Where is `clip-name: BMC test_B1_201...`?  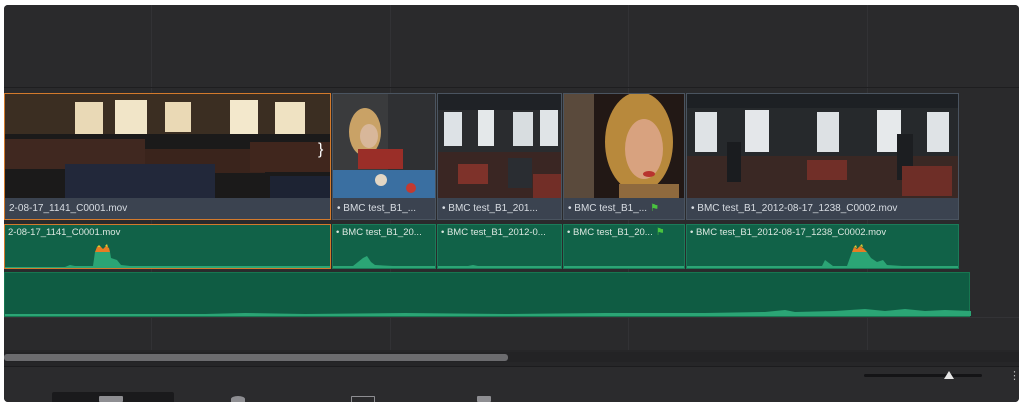
clip-name: BMC test_B1_201... is located at coordinates (493, 208).